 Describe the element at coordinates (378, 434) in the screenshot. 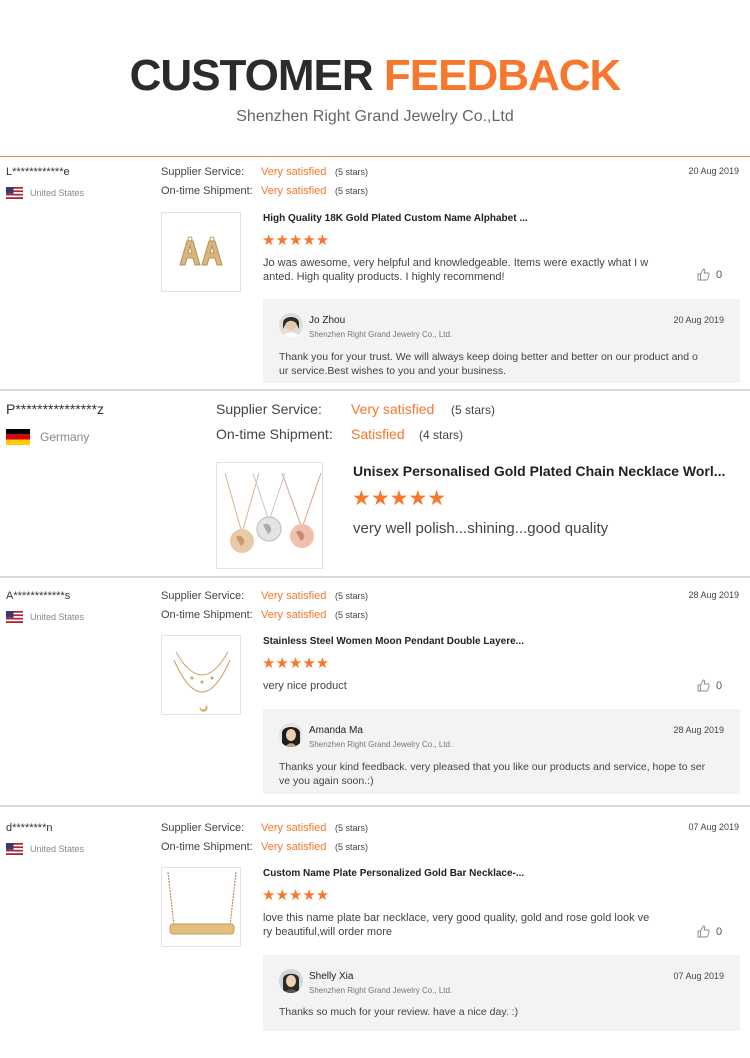

I see `ontime-shipment-value: Satisfied` at that location.